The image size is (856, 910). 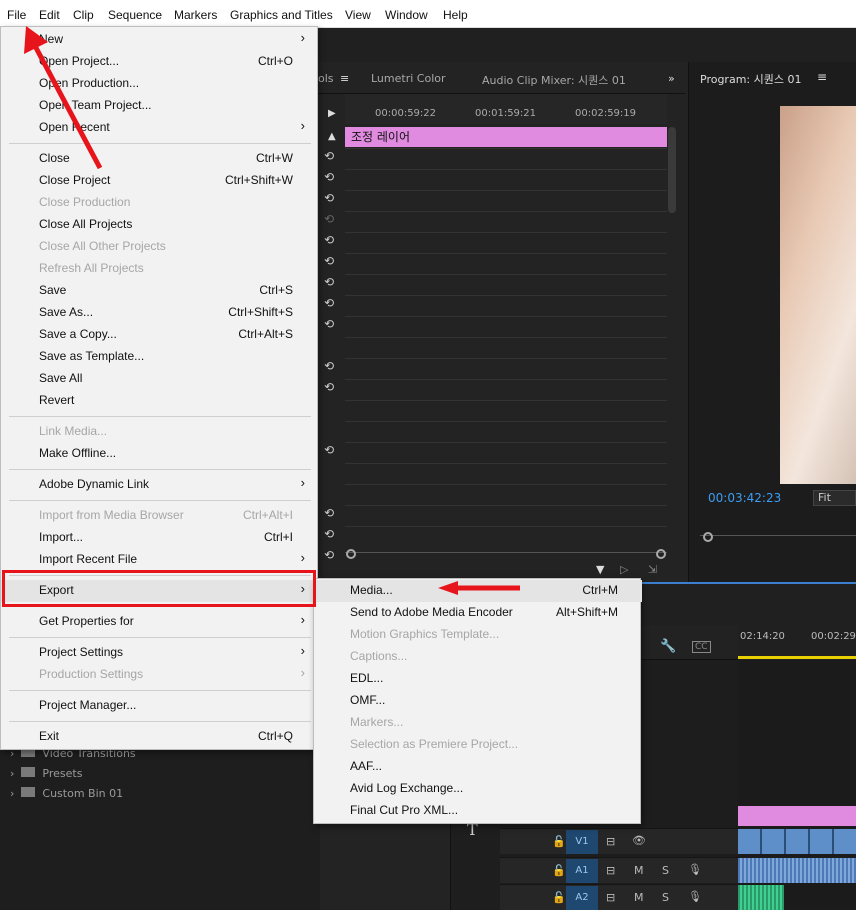 What do you see at coordinates (160, 291) in the screenshot?
I see `menu-item-save: Save Ctrl+S` at bounding box center [160, 291].